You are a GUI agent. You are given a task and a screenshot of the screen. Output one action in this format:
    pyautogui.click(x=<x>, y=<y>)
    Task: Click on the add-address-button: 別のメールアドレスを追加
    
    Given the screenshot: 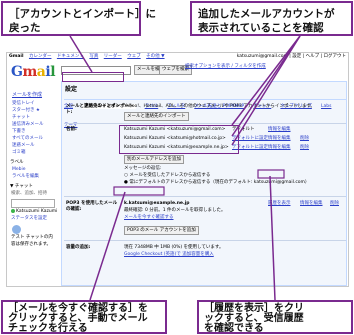 What is the action you would take?
    pyautogui.click(x=154, y=159)
    